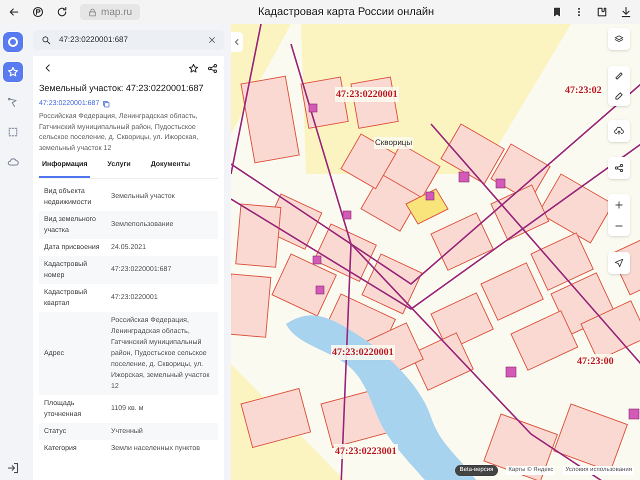 Image resolution: width=640 pixels, height=480 pixels. I want to click on plus-icon, so click(619, 205).